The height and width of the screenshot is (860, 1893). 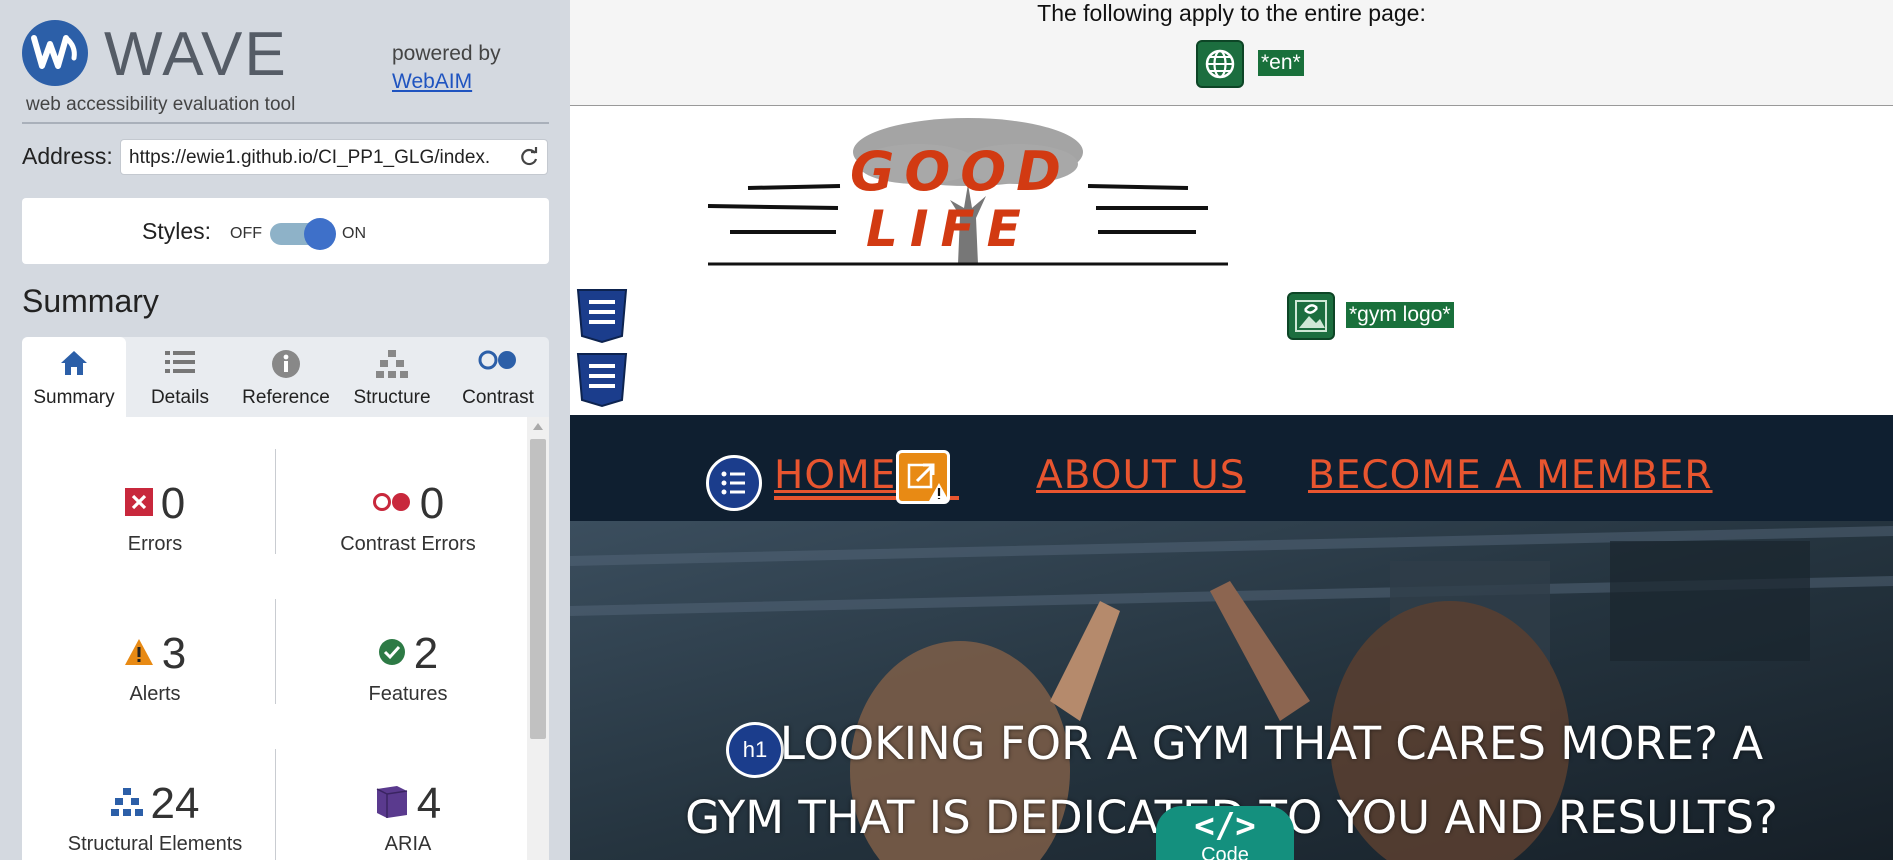 I want to click on logo-word-good: GOOD, so click(x=960, y=171).